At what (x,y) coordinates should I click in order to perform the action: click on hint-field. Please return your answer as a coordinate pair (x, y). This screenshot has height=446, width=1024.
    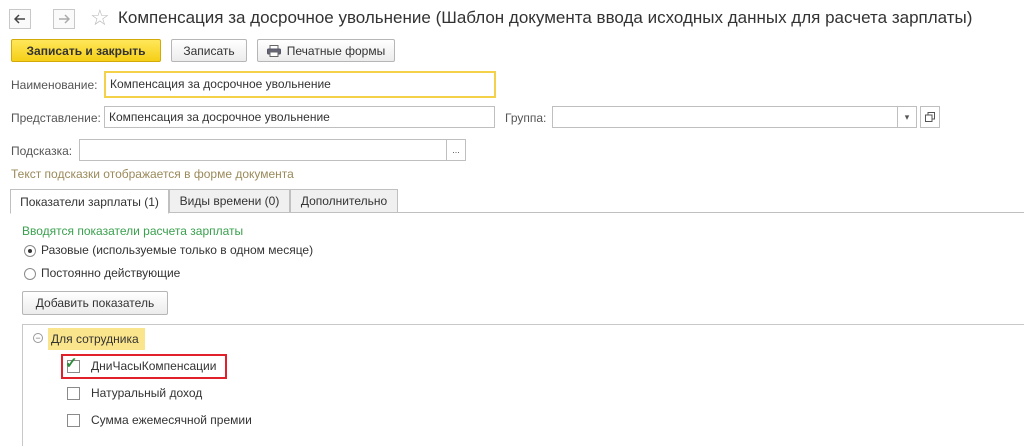
    Looking at the image, I should click on (263, 150).